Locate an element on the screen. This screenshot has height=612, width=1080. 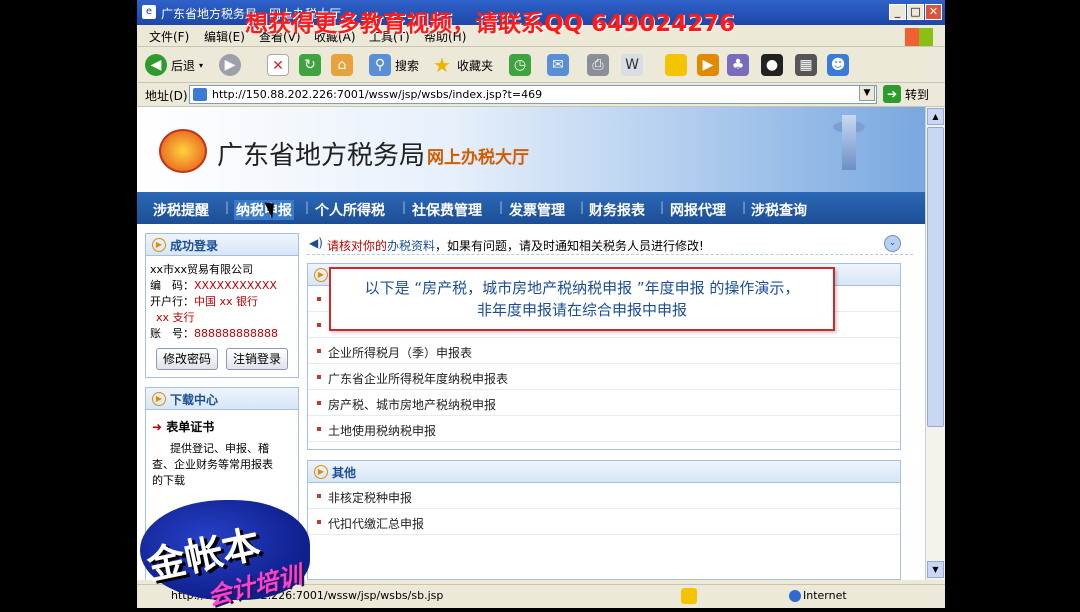
address-dropdown-icon: ▼ is located at coordinates (867, 93).